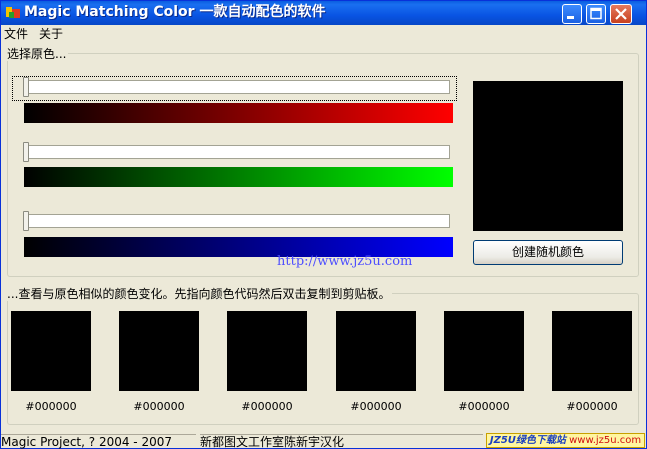  What do you see at coordinates (51, 406) in the screenshot?
I see `swatch-code-1: #000000` at bounding box center [51, 406].